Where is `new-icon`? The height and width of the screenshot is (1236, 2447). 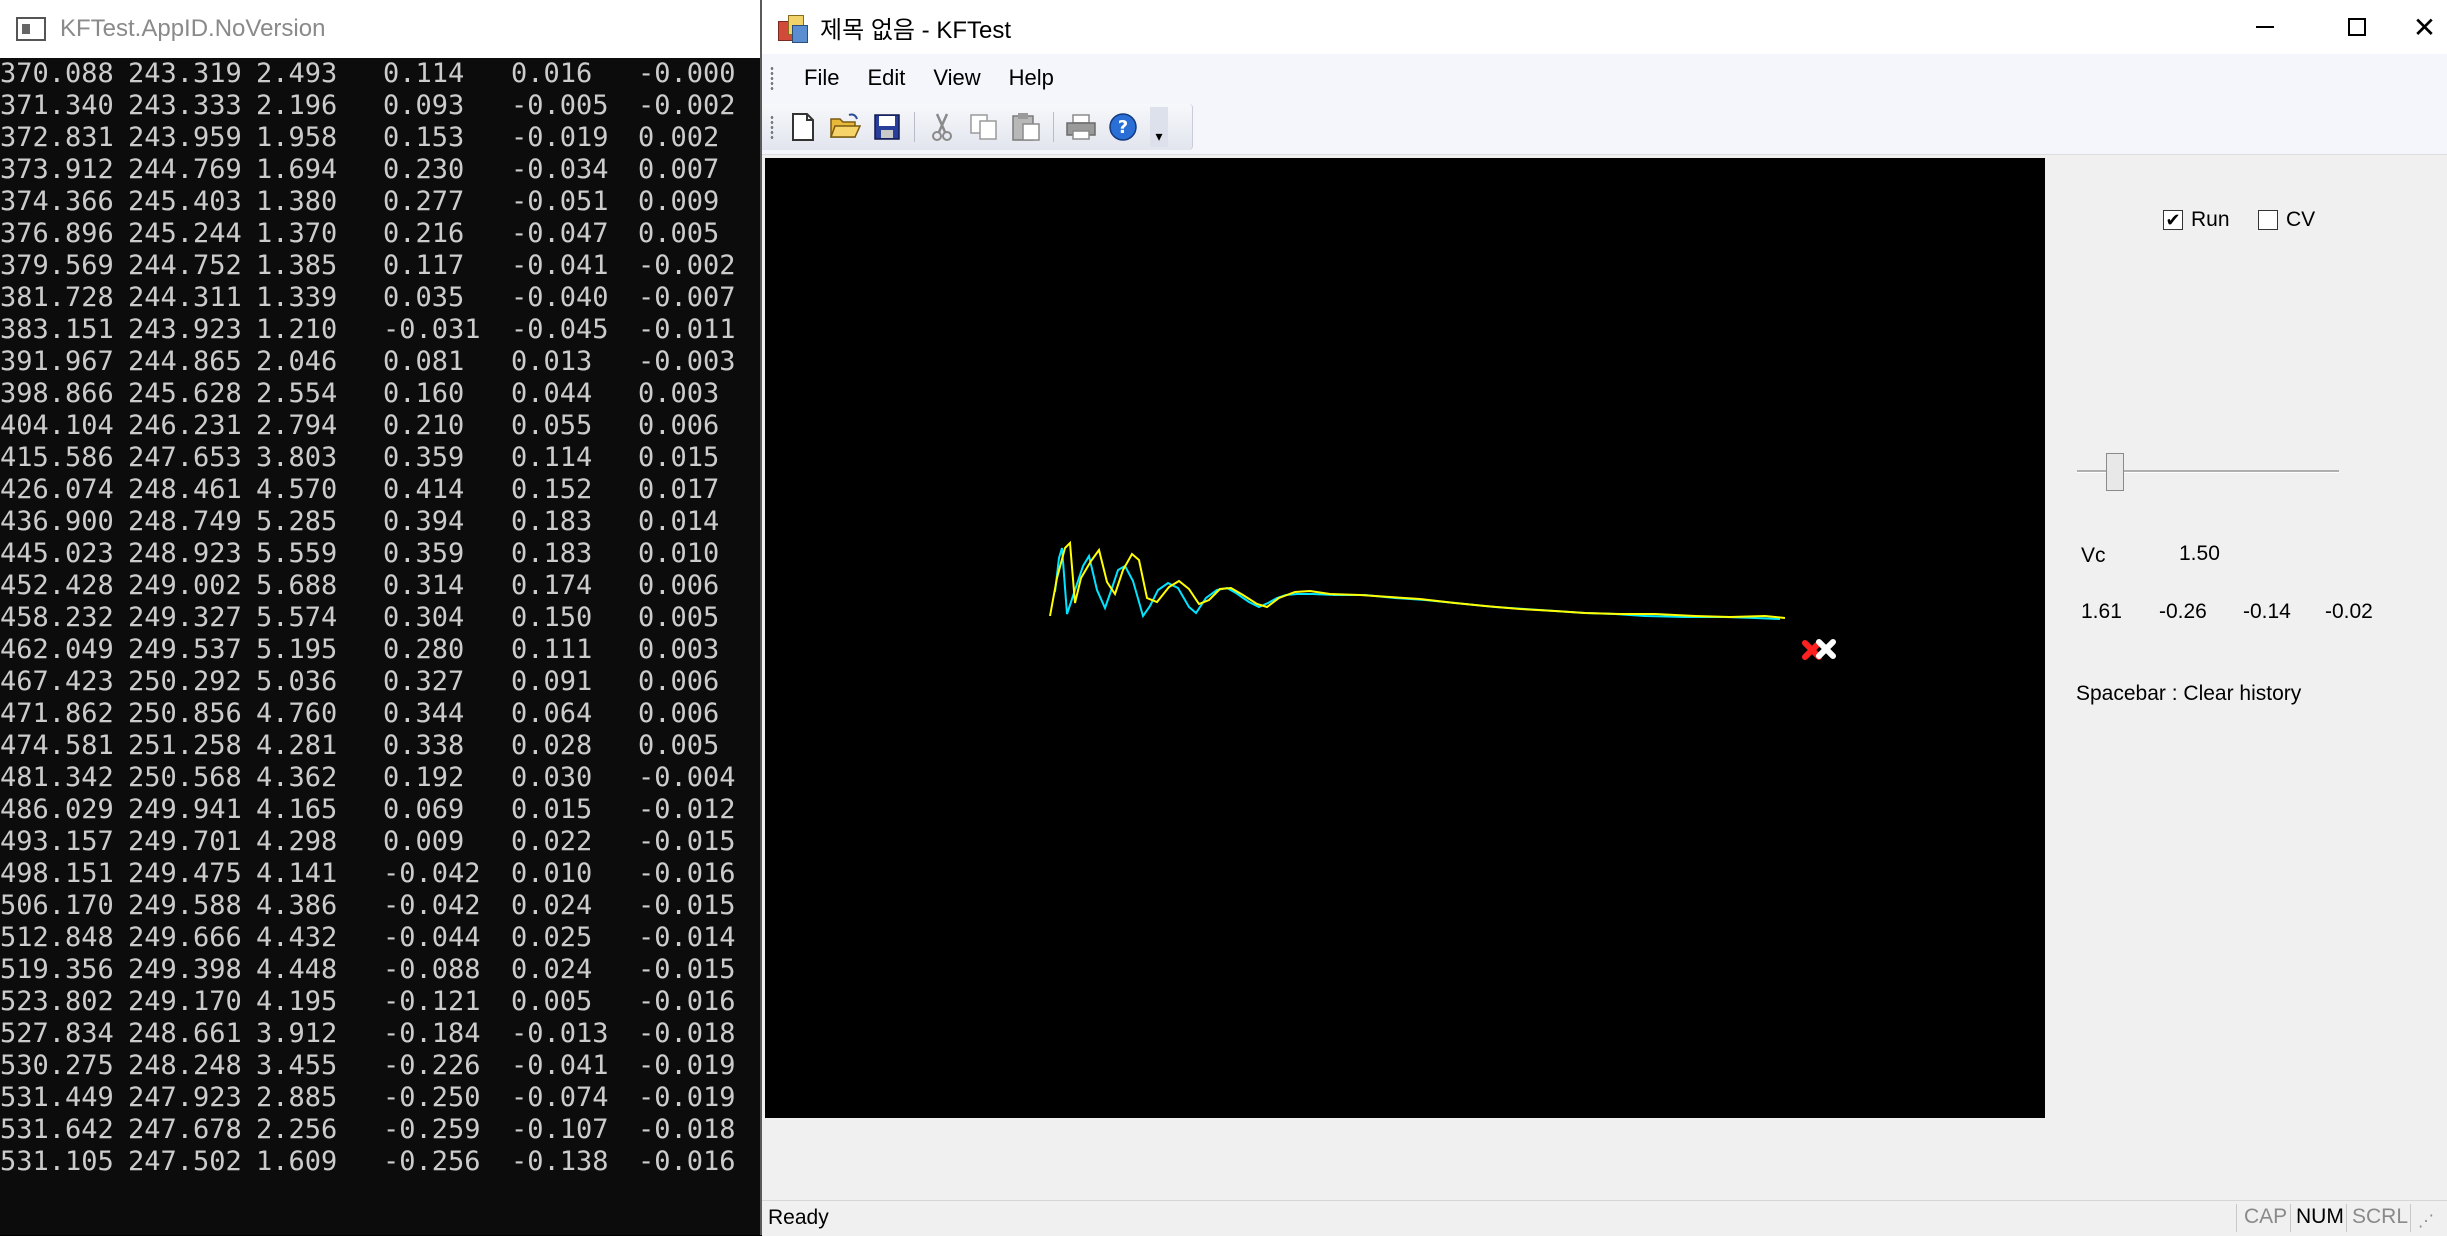
new-icon is located at coordinates (803, 127).